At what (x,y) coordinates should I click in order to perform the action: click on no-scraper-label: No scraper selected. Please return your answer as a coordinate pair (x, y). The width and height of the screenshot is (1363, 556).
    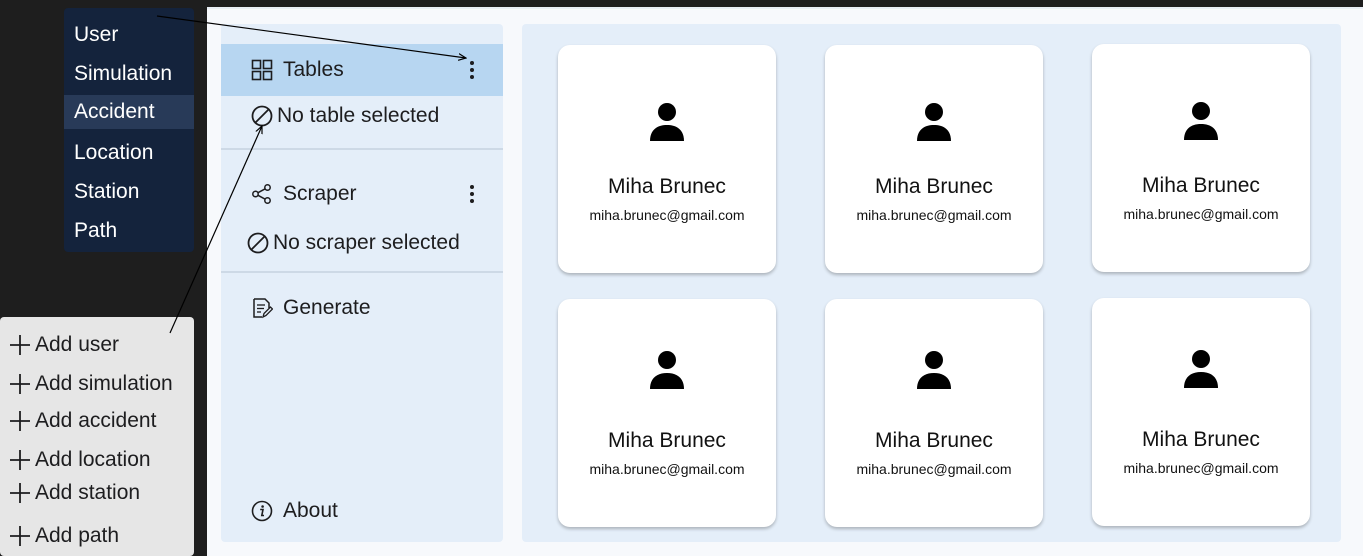
    Looking at the image, I should click on (366, 242).